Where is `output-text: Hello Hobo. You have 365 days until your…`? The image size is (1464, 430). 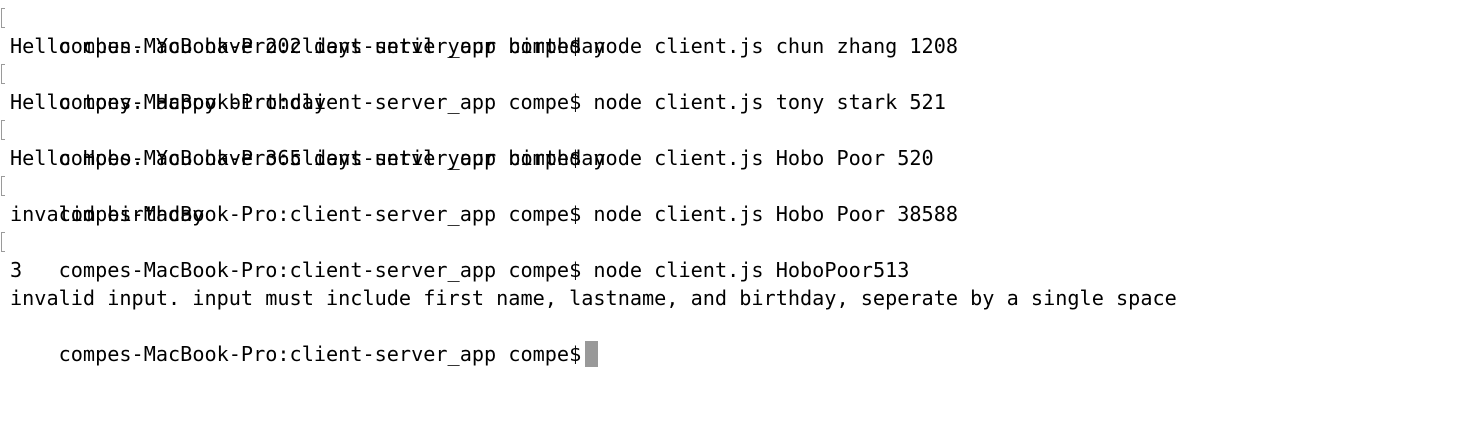
output-text: Hello Hobo. You have 365 days until your… is located at coordinates (308, 158).